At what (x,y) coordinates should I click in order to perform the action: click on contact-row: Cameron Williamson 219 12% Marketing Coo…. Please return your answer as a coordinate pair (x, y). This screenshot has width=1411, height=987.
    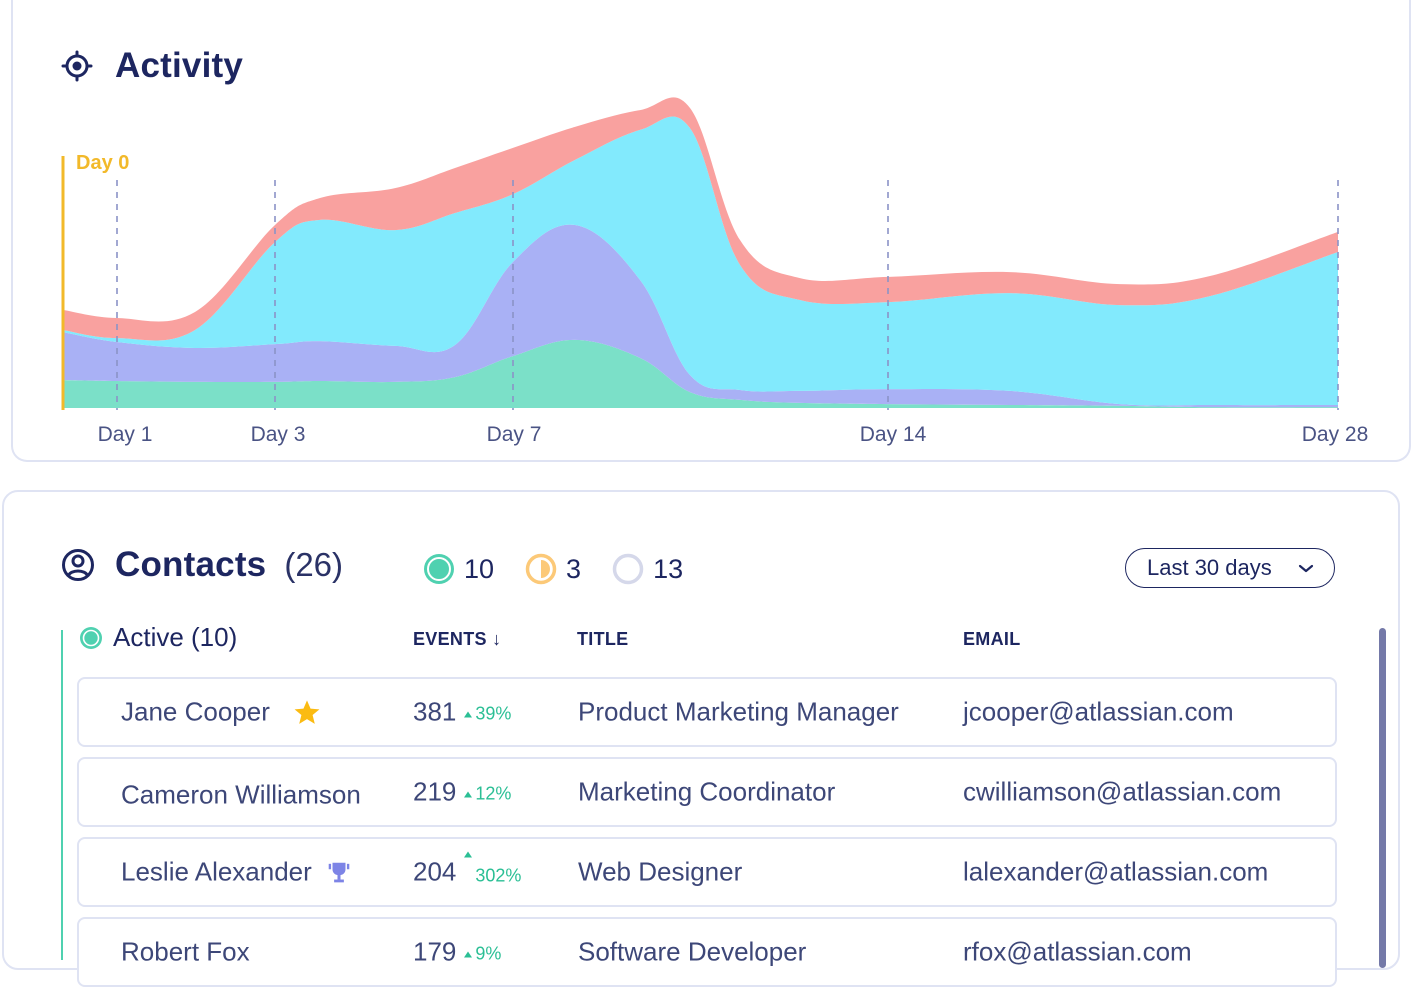
    Looking at the image, I should click on (707, 792).